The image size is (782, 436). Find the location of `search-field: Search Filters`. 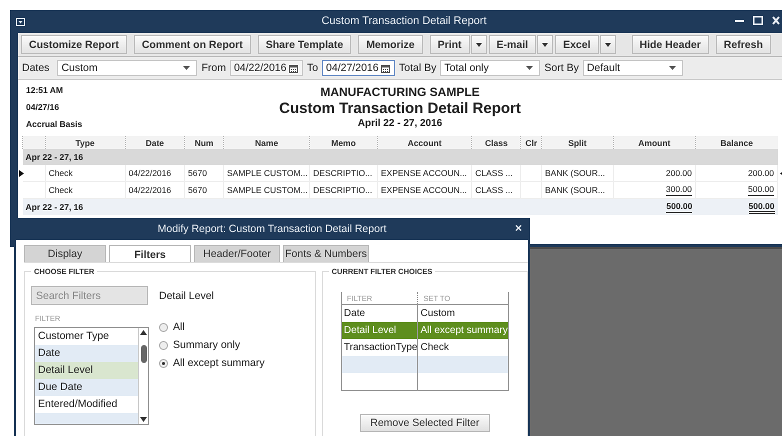

search-field: Search Filters is located at coordinates (89, 295).